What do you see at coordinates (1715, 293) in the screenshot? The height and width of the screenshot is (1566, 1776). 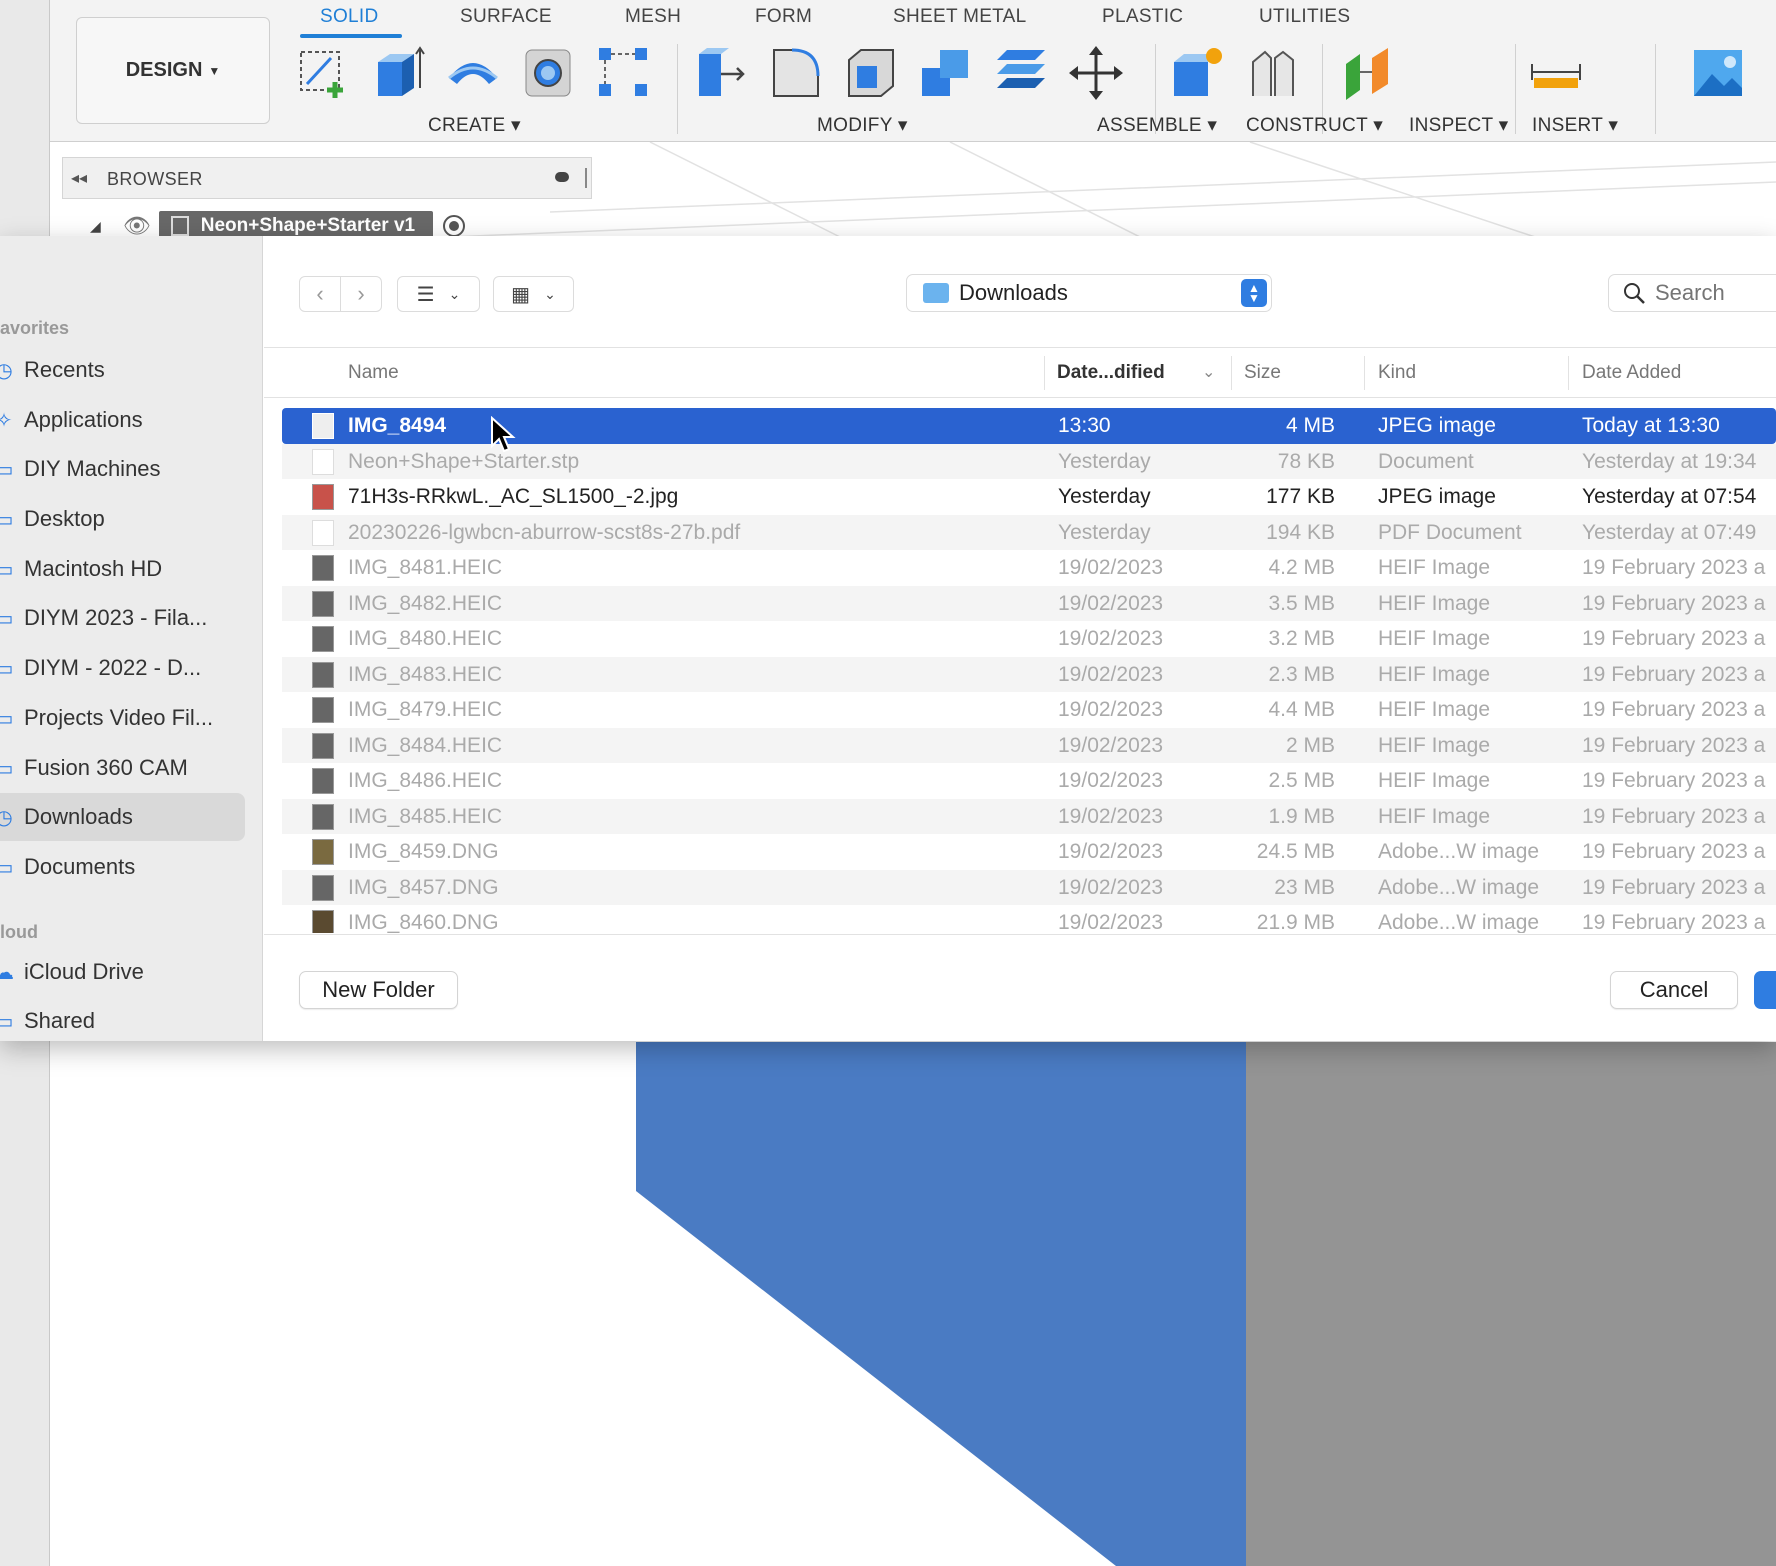 I see `search-input` at bounding box center [1715, 293].